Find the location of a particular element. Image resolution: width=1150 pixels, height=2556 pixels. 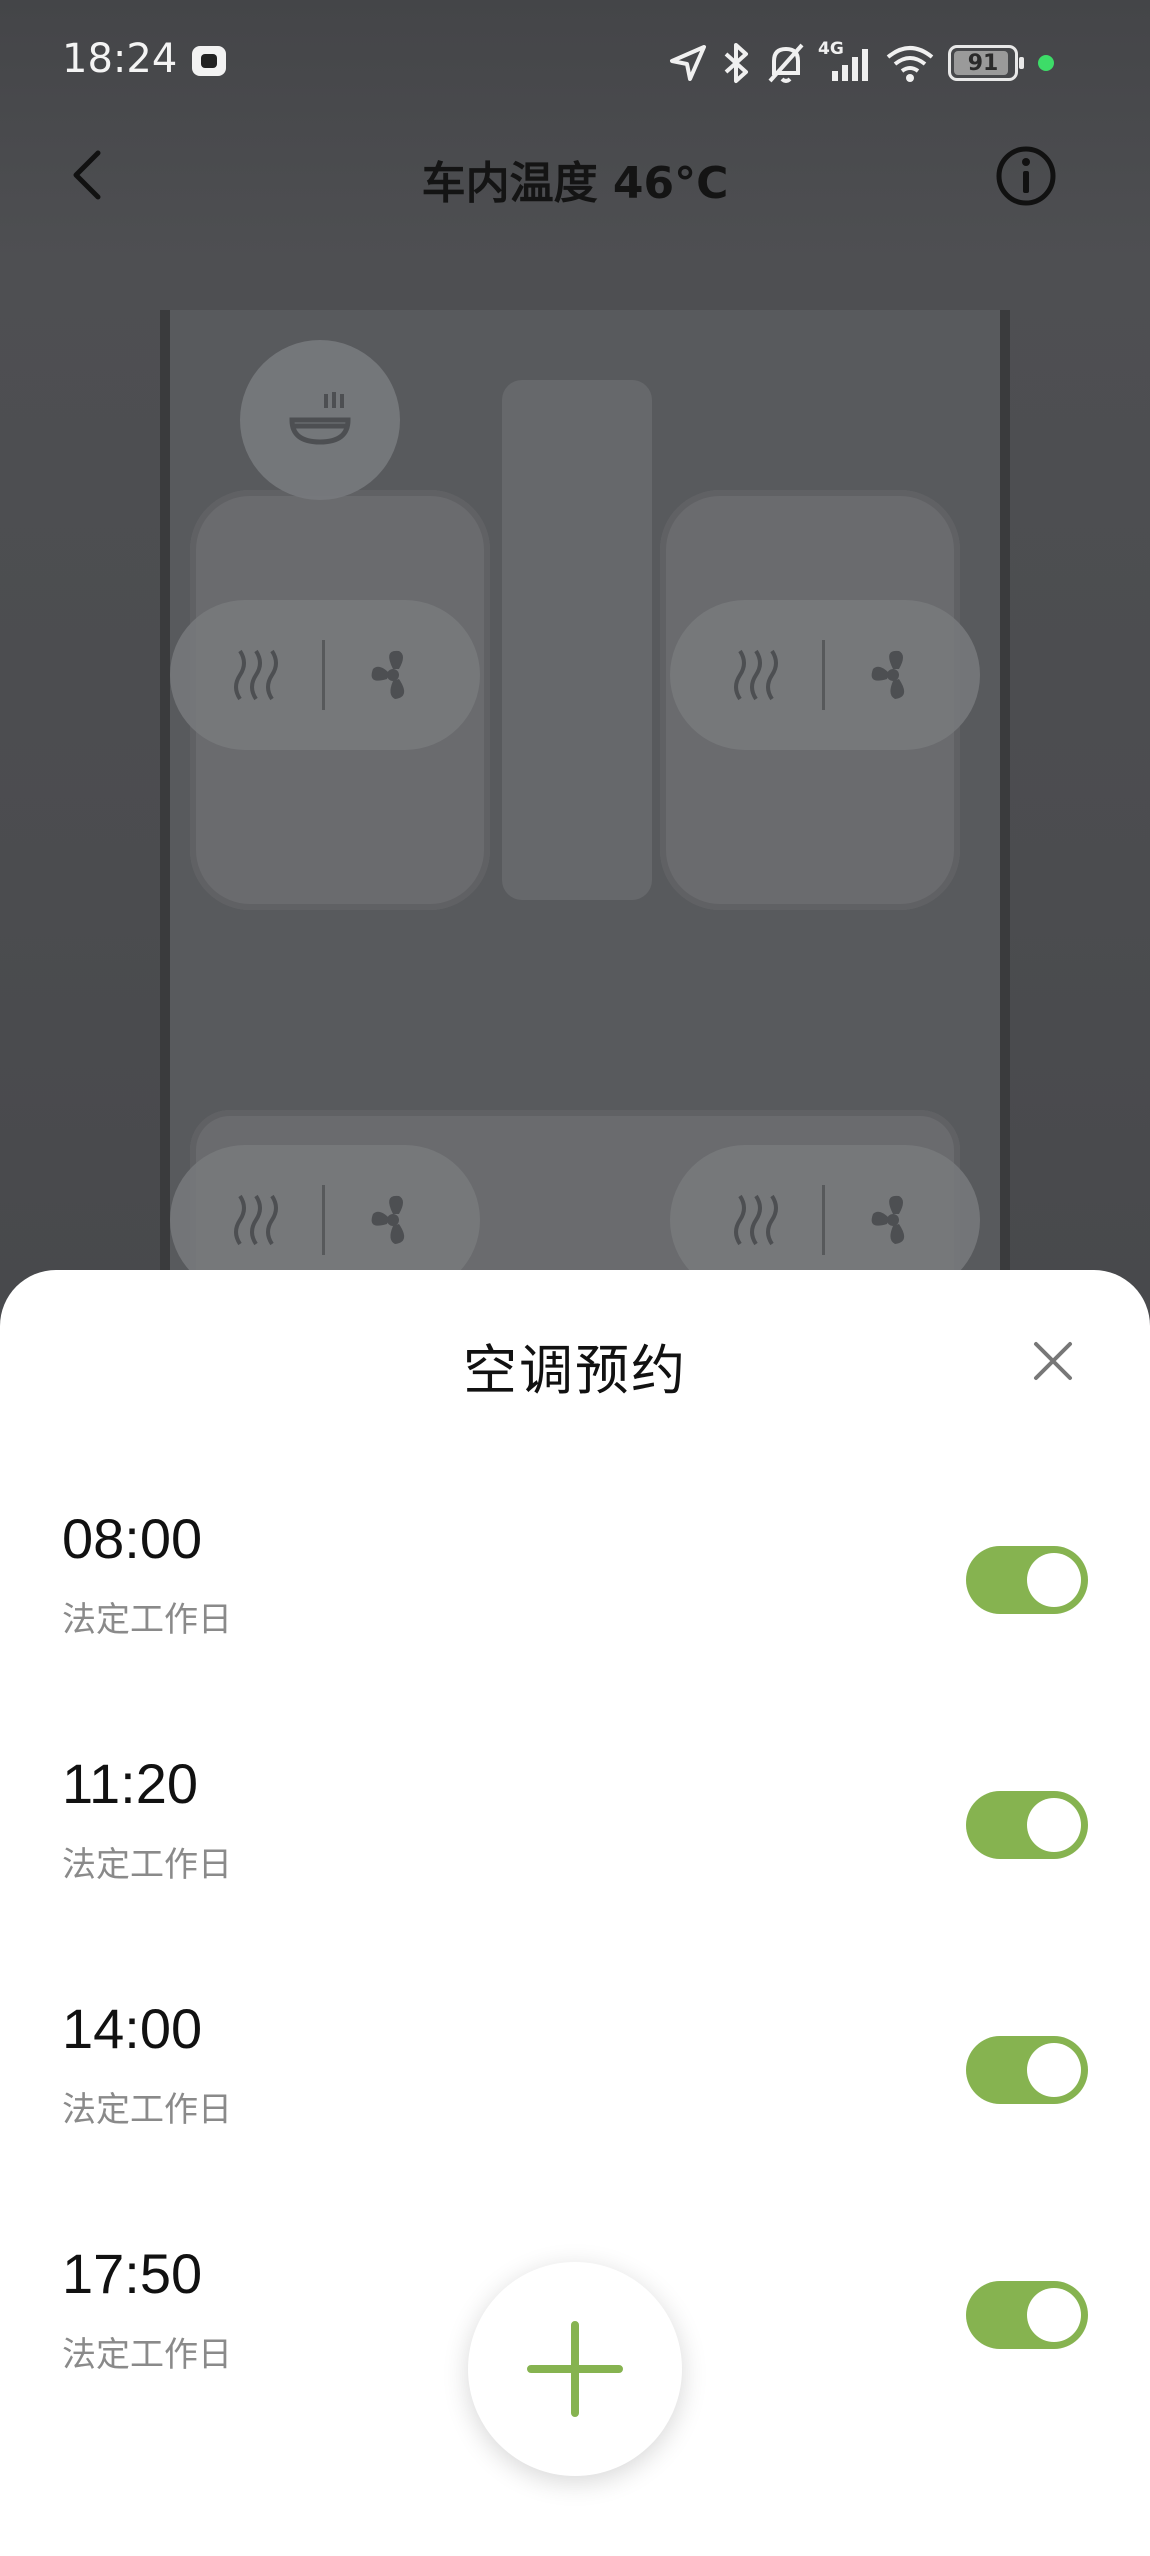

schedule-item: 11:20 法定工作日 is located at coordinates (575, 1851).